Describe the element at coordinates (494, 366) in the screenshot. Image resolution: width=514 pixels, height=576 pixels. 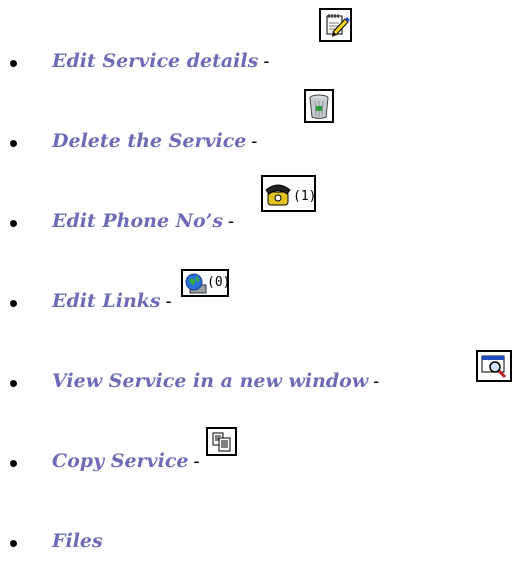
I see `magnifier-window-icon` at that location.